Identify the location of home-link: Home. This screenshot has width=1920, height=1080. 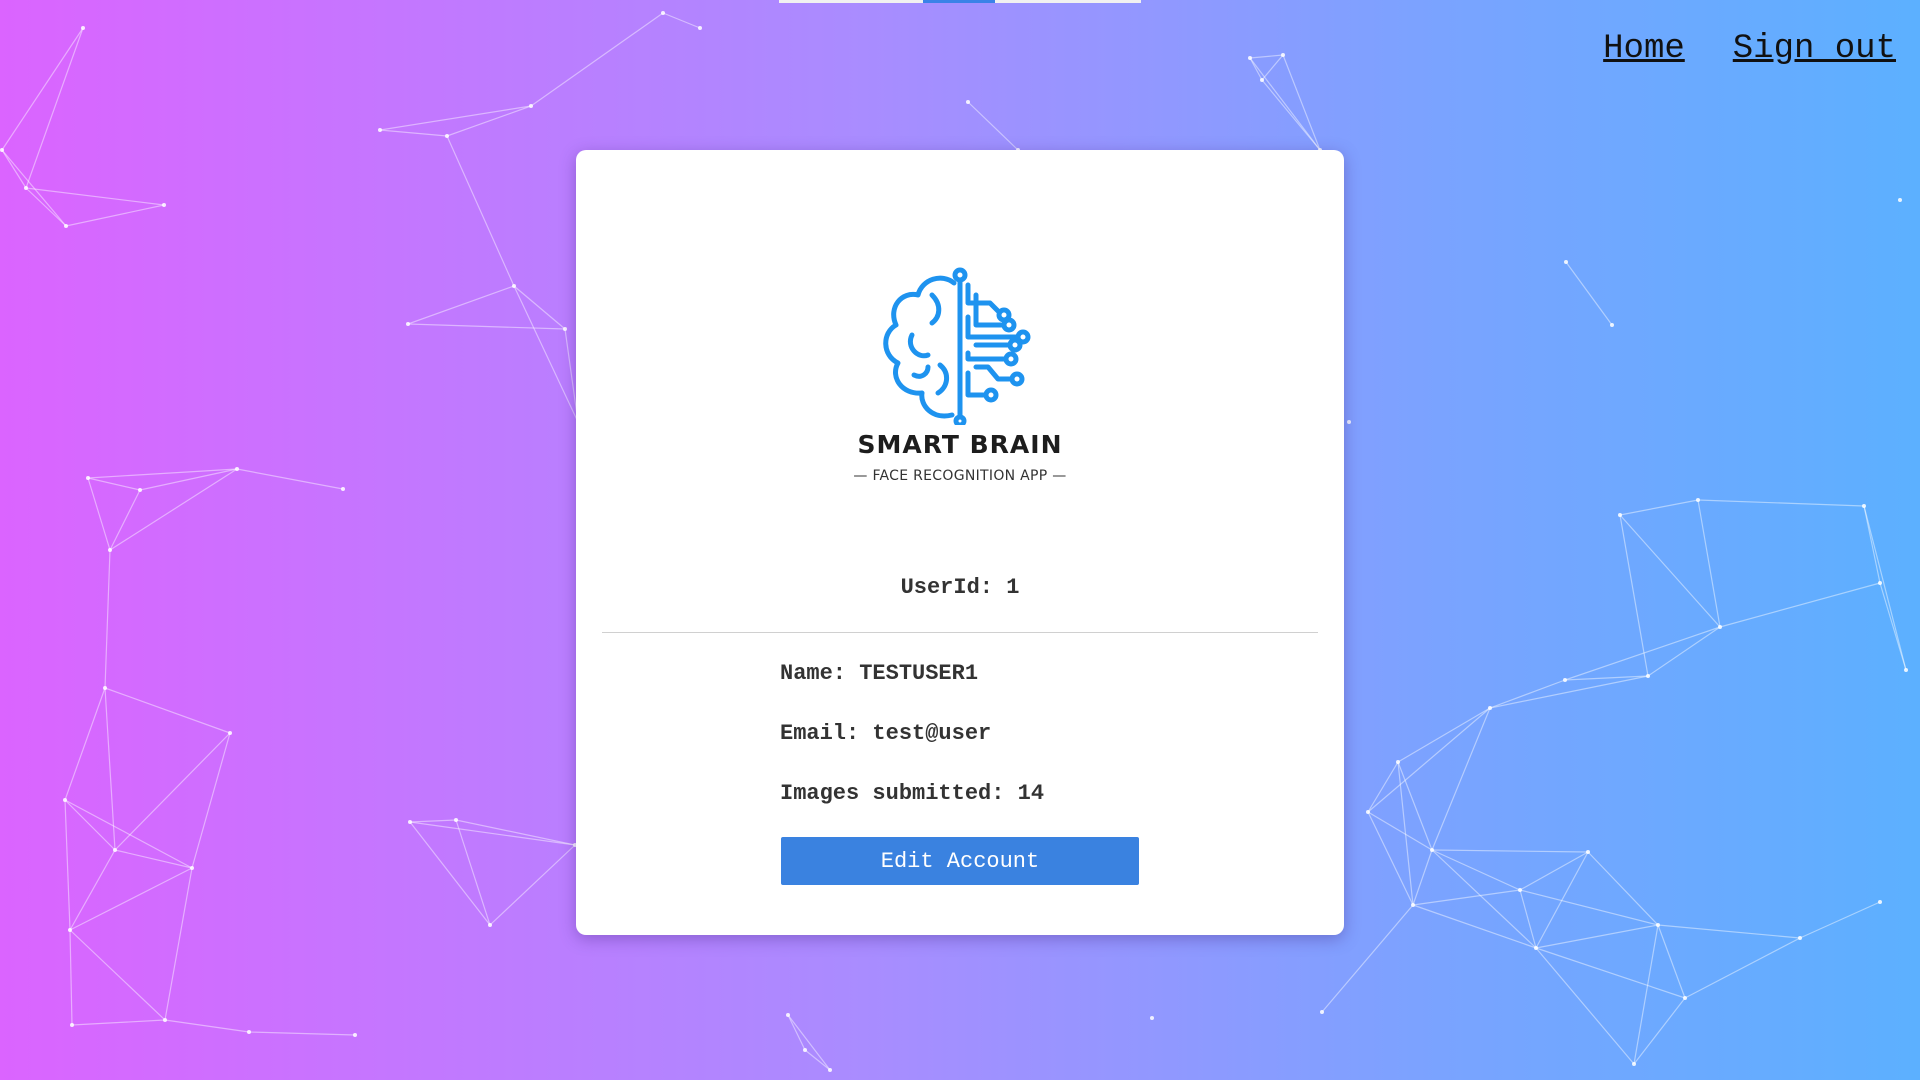
(1644, 49).